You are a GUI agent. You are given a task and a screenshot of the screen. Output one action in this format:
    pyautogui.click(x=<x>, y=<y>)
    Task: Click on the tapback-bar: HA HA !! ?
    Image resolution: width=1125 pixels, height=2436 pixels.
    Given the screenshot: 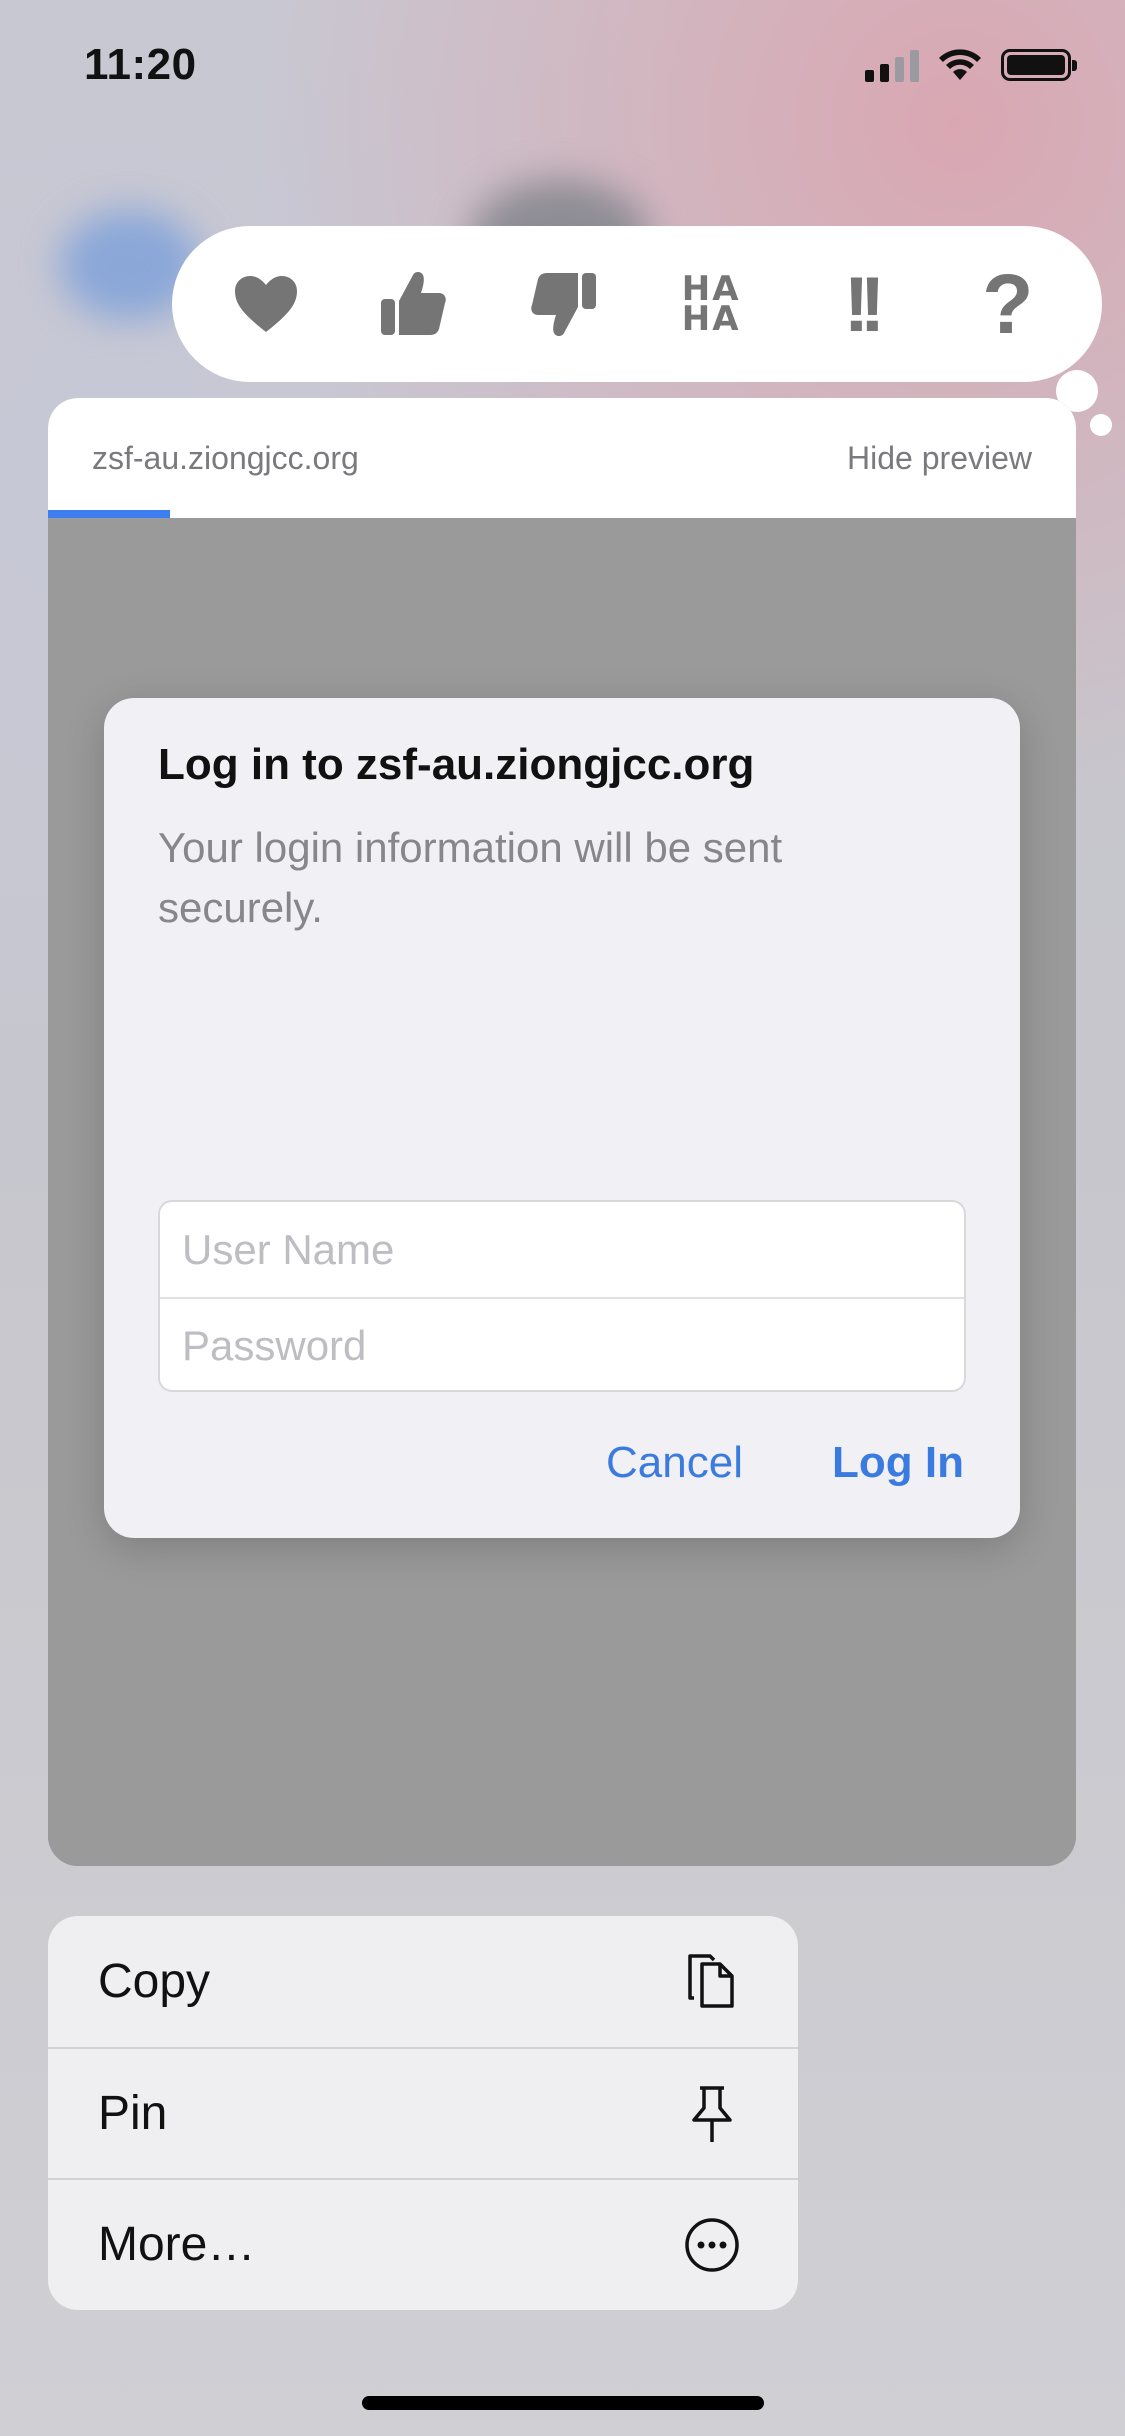 What is the action you would take?
    pyautogui.click(x=637, y=304)
    